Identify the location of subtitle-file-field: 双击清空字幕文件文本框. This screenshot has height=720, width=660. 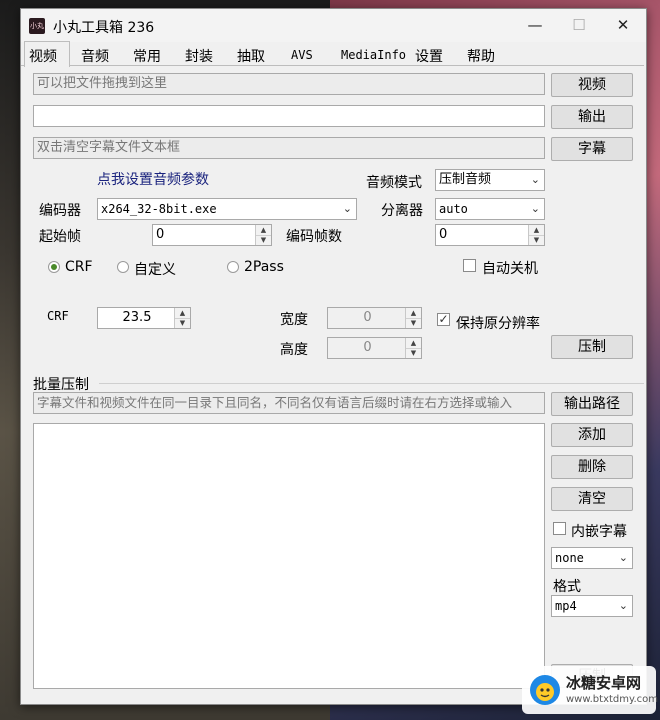
(289, 148).